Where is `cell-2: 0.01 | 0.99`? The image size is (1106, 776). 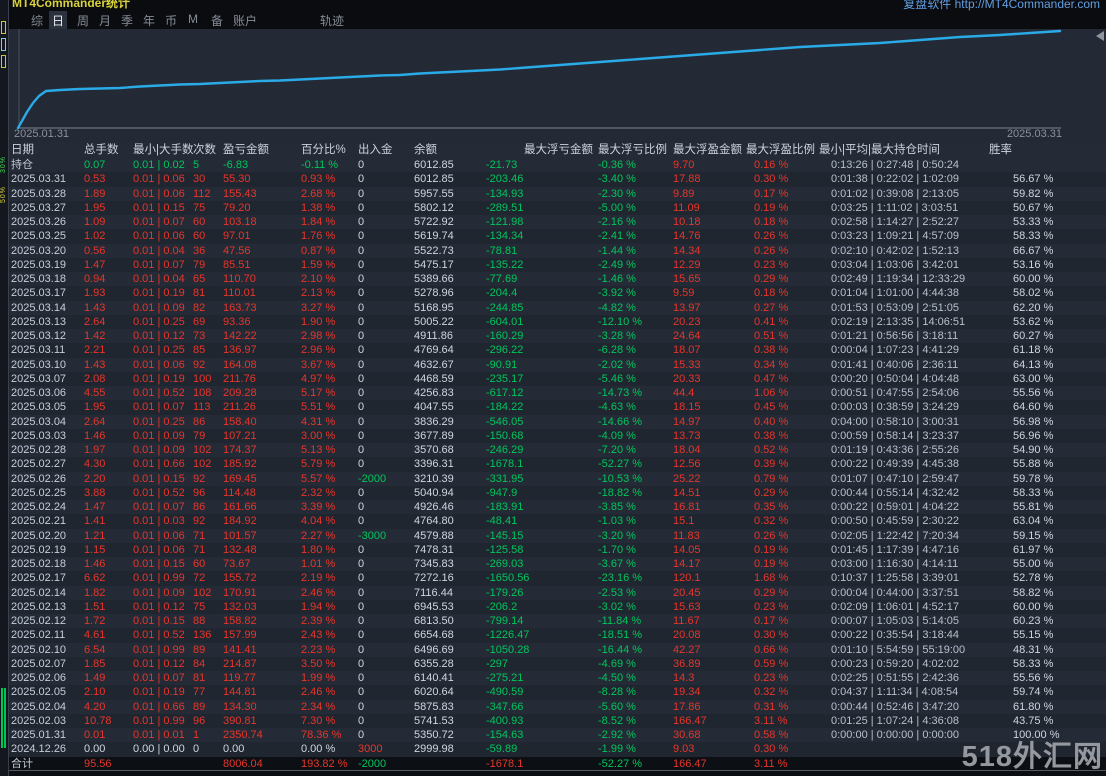
cell-2: 0.01 | 0.99 is located at coordinates (159, 578).